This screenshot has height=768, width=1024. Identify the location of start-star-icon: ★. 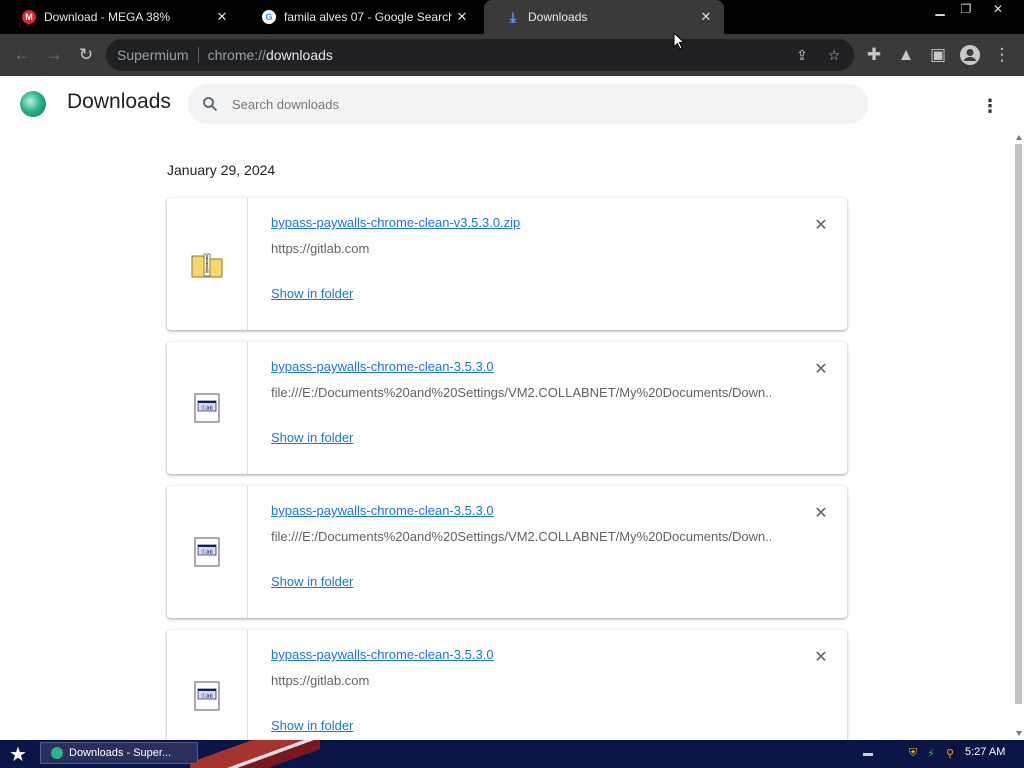
(18, 754).